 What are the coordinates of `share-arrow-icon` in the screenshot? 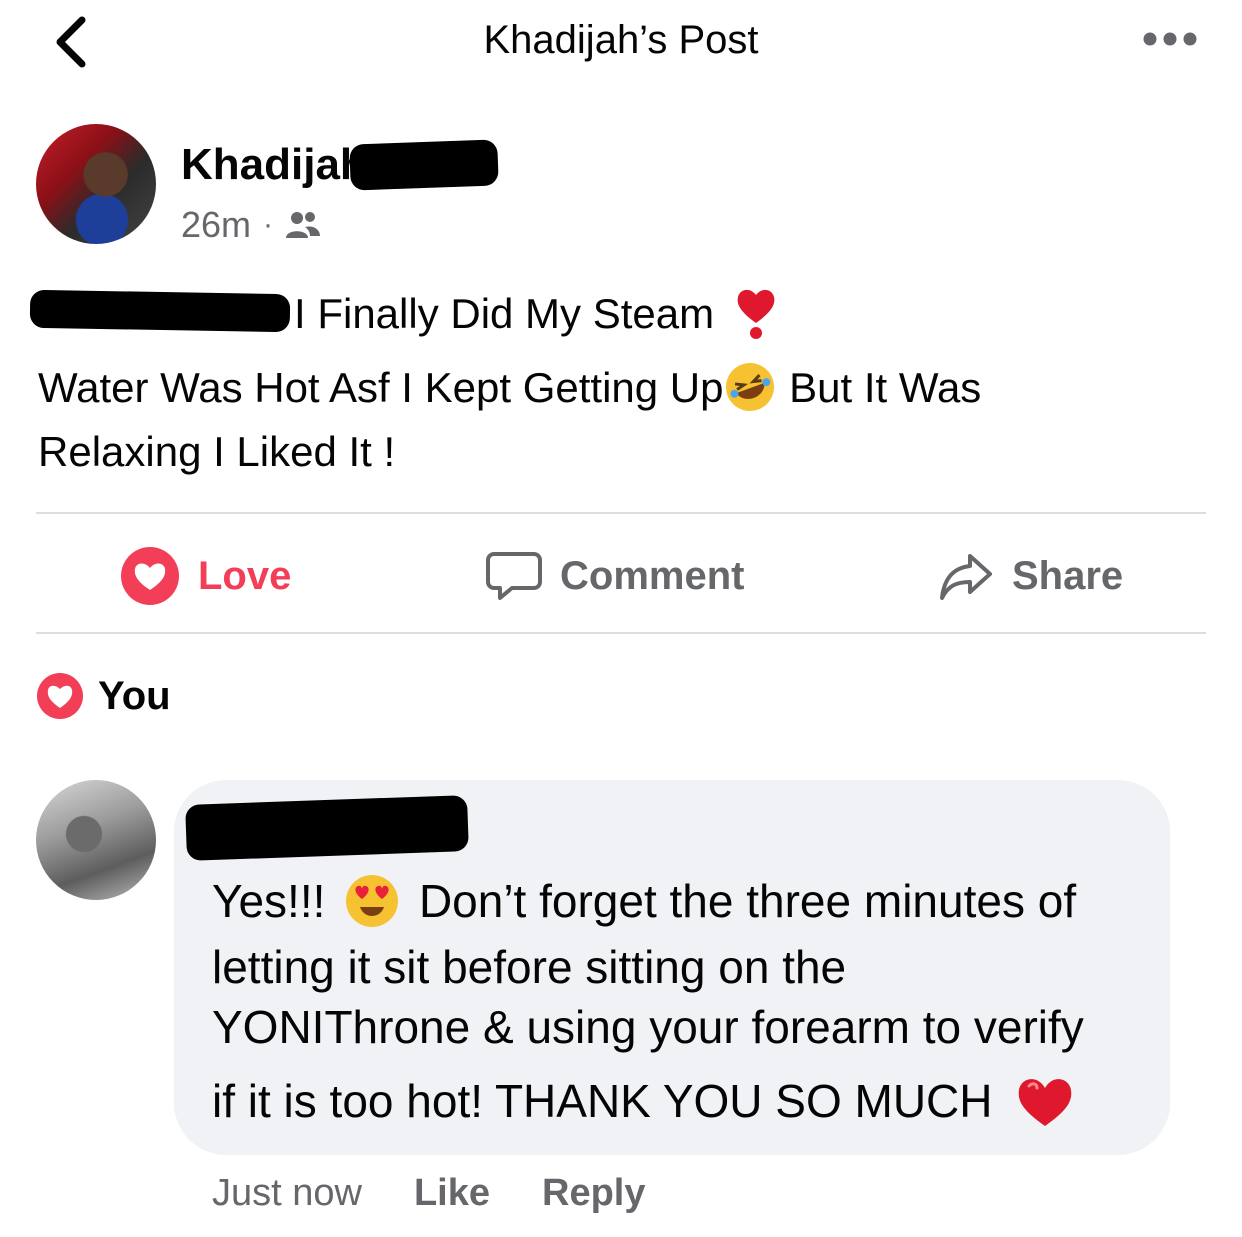 It's located at (966, 577).